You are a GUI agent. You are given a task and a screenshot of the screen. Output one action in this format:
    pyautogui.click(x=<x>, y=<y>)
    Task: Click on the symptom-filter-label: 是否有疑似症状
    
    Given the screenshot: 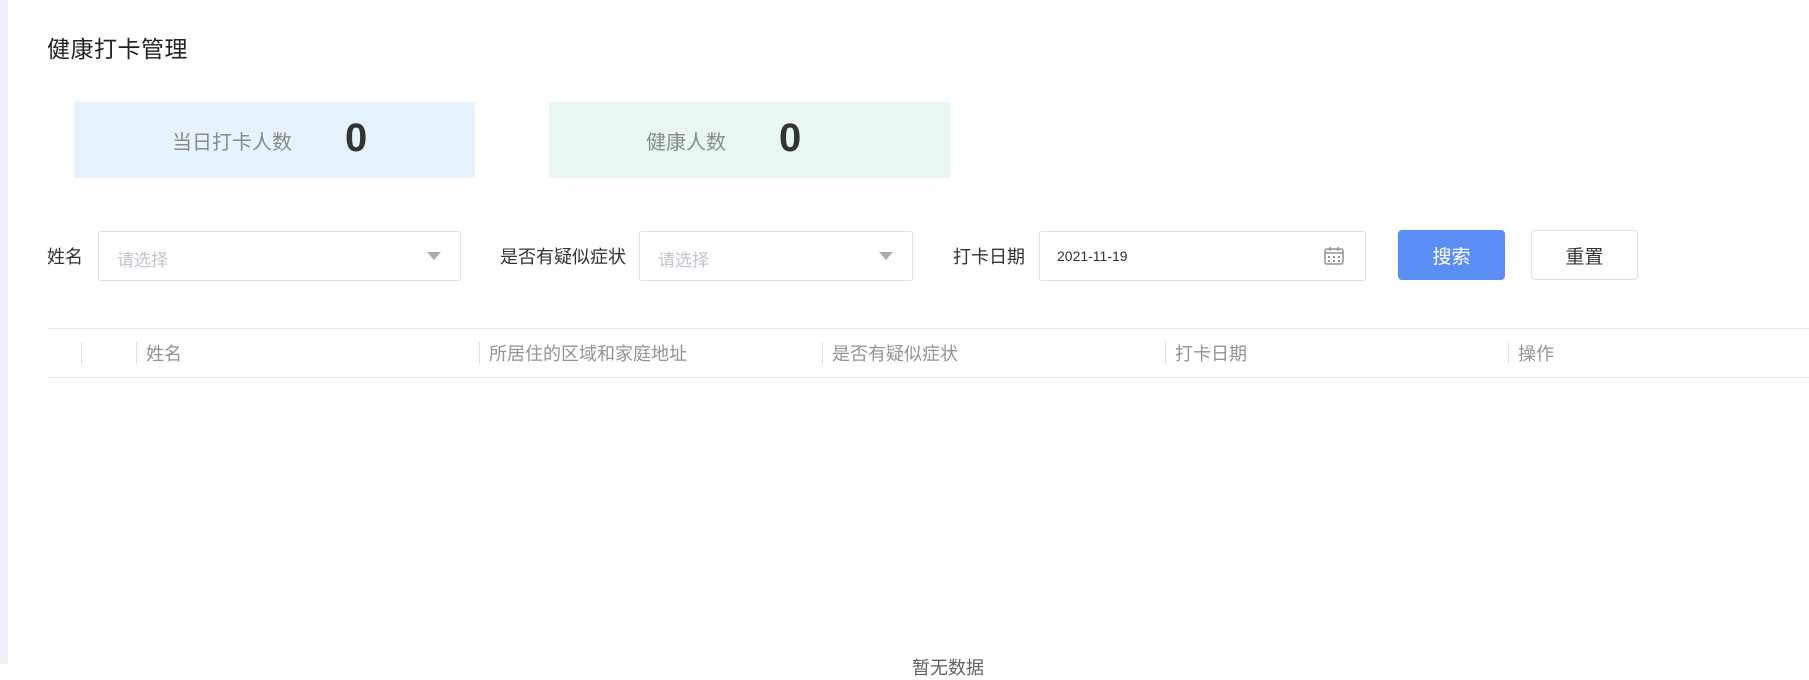 What is the action you would take?
    pyautogui.click(x=563, y=257)
    